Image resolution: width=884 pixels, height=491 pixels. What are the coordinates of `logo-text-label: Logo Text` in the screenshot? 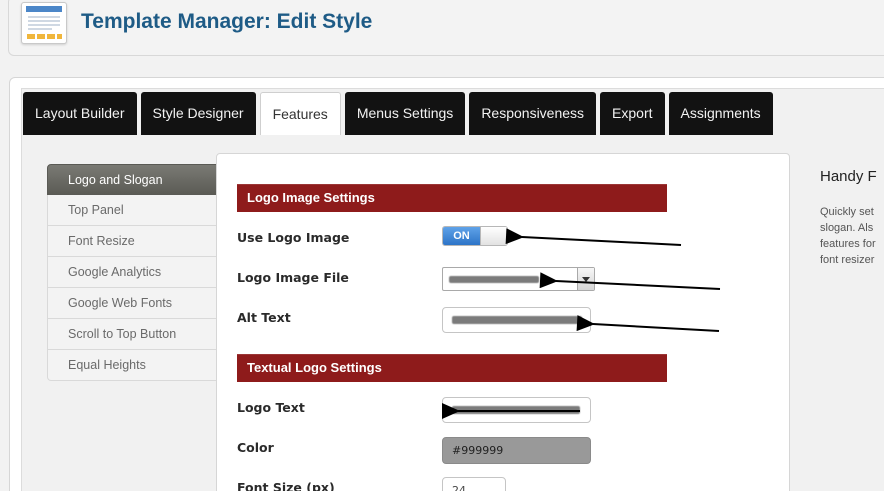 It's located at (271, 407).